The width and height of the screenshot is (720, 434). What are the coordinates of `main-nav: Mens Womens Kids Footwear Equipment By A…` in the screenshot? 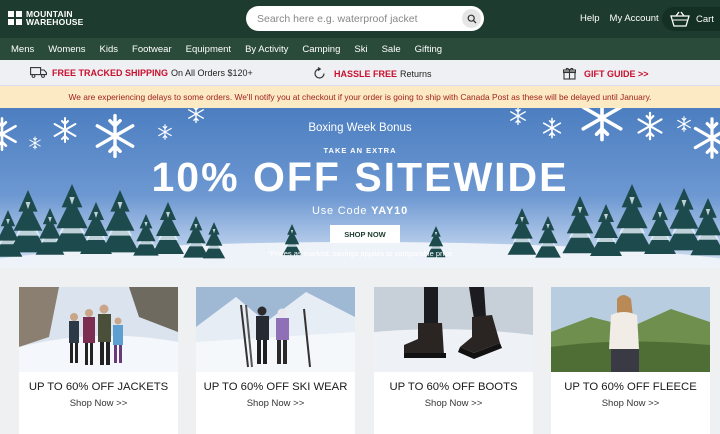 It's located at (360, 49).